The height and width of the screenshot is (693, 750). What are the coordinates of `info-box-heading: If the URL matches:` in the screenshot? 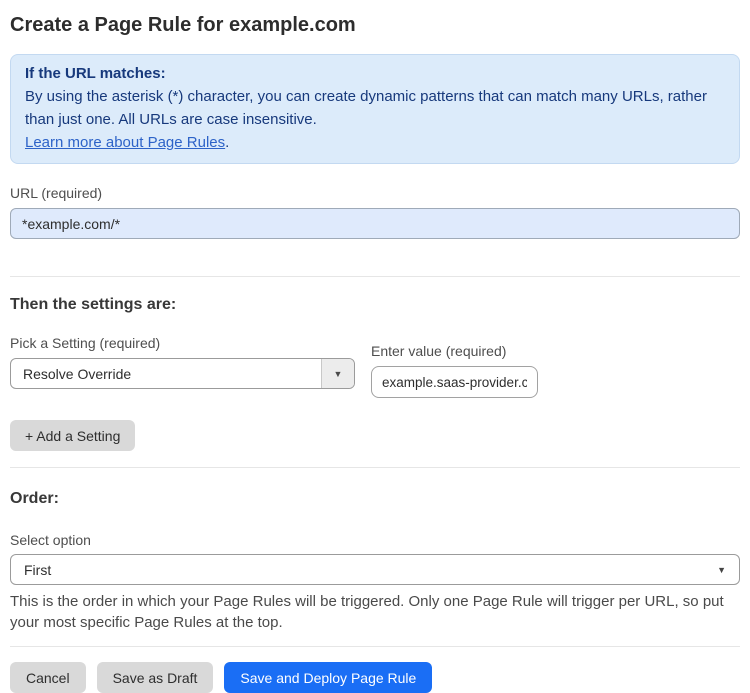 It's located at (95, 73).